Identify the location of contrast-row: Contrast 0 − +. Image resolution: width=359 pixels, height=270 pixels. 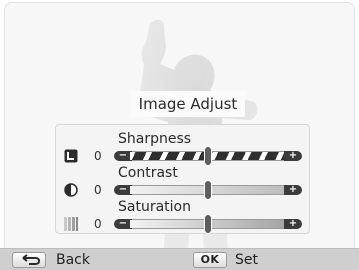
(182, 182).